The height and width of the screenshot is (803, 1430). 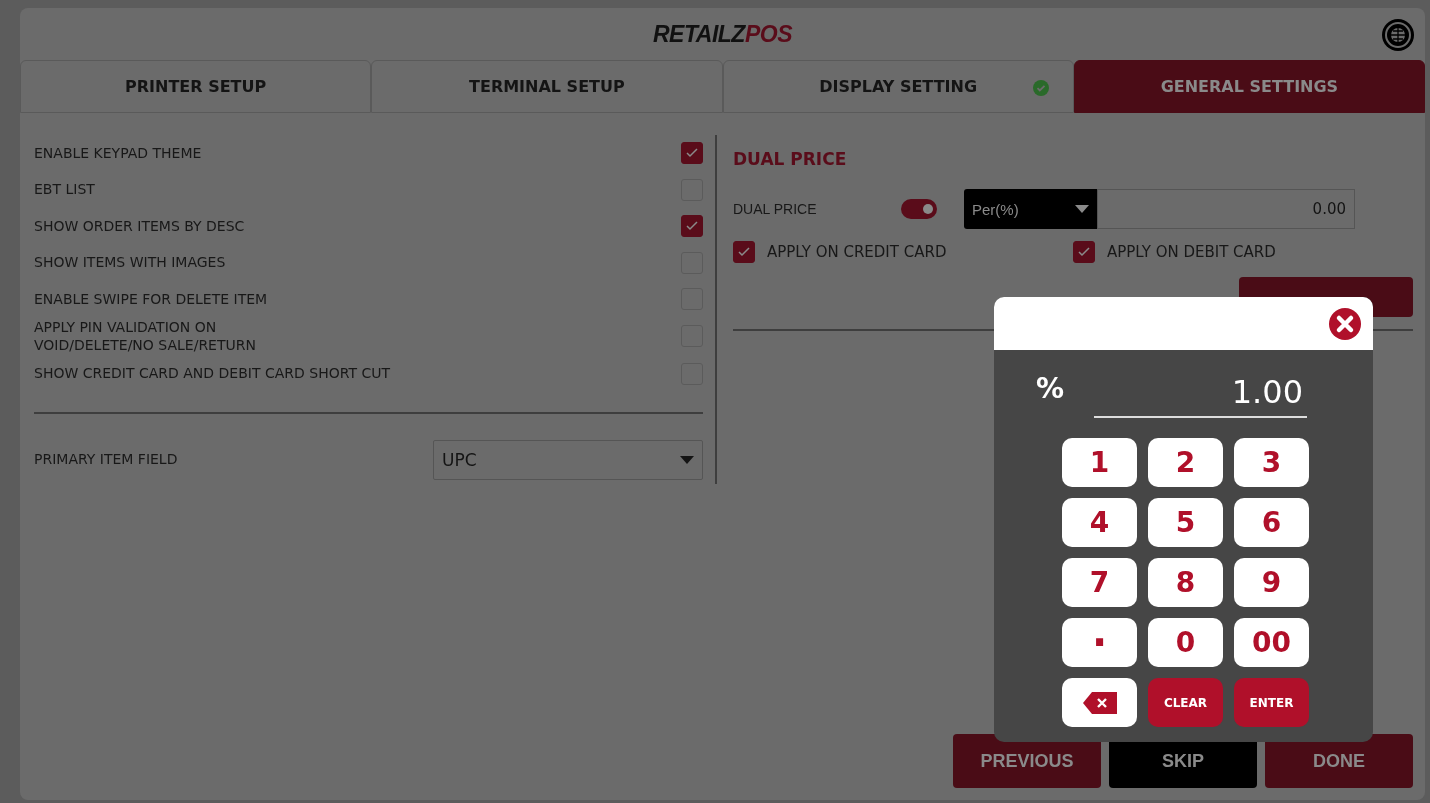 I want to click on field-label: PRIMARY ITEM FIELD, so click(x=106, y=460).